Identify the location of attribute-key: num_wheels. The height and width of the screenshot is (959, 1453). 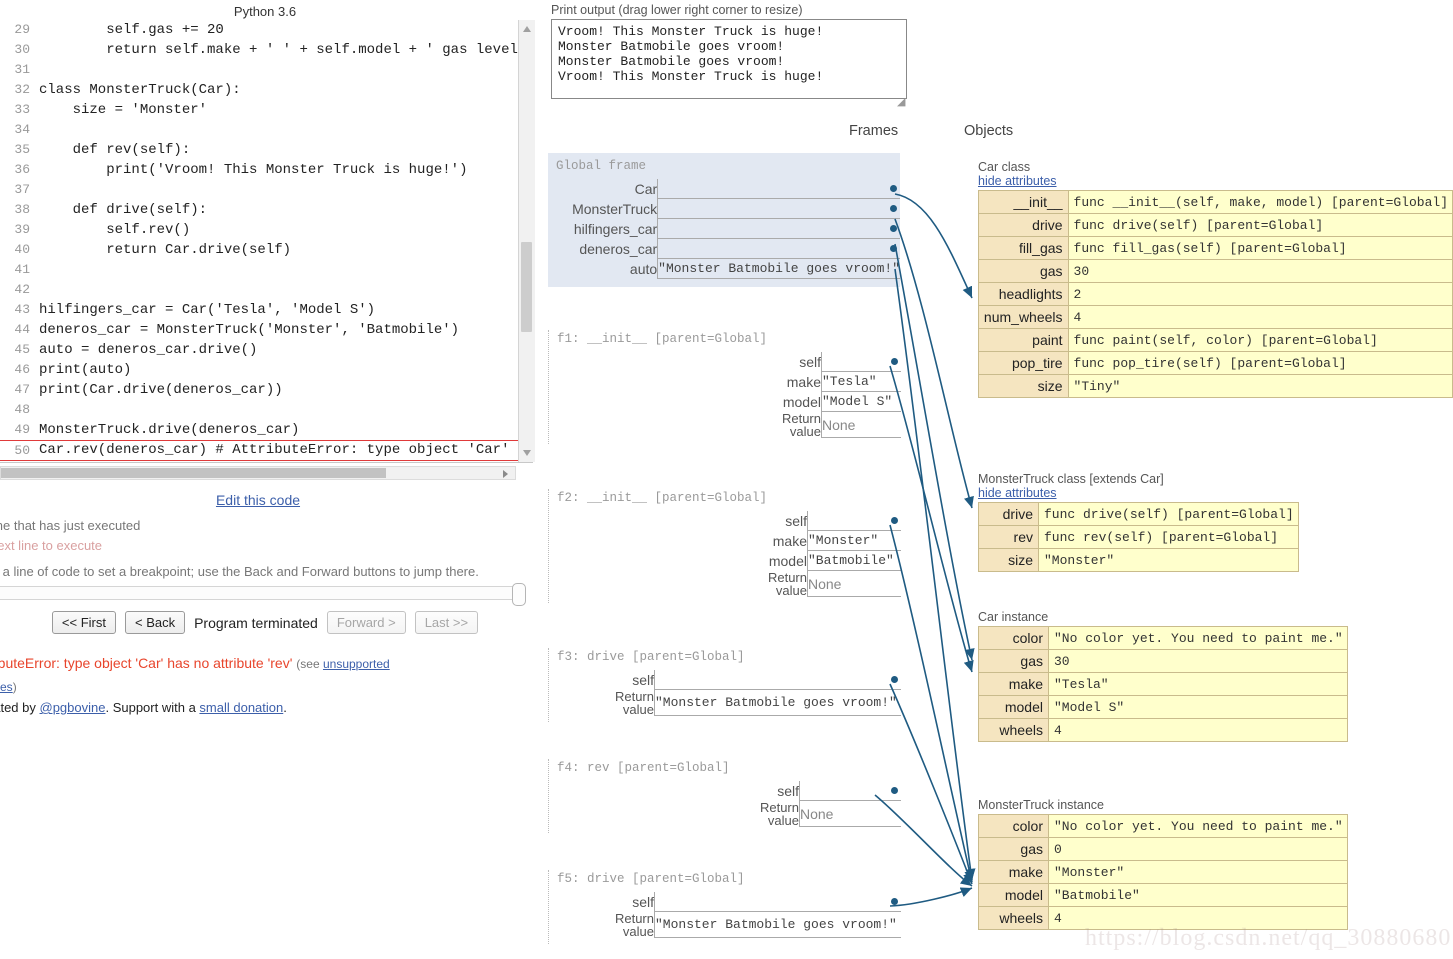
(1023, 317).